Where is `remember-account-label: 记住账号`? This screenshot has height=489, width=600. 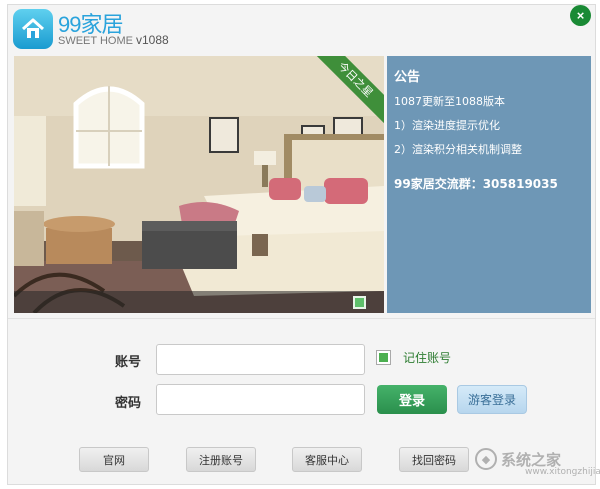 remember-account-label: 记住账号 is located at coordinates (427, 357).